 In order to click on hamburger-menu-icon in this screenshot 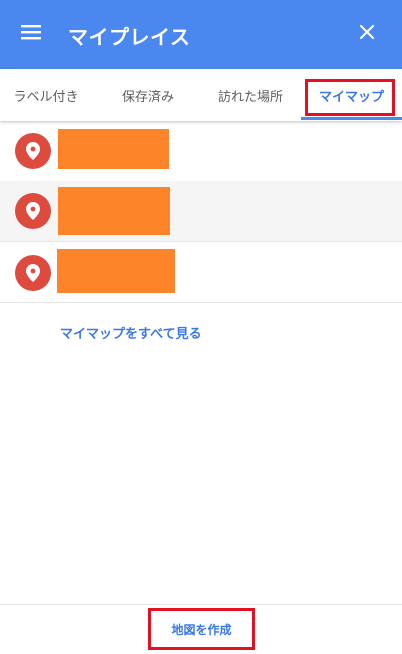, I will do `click(31, 32)`.